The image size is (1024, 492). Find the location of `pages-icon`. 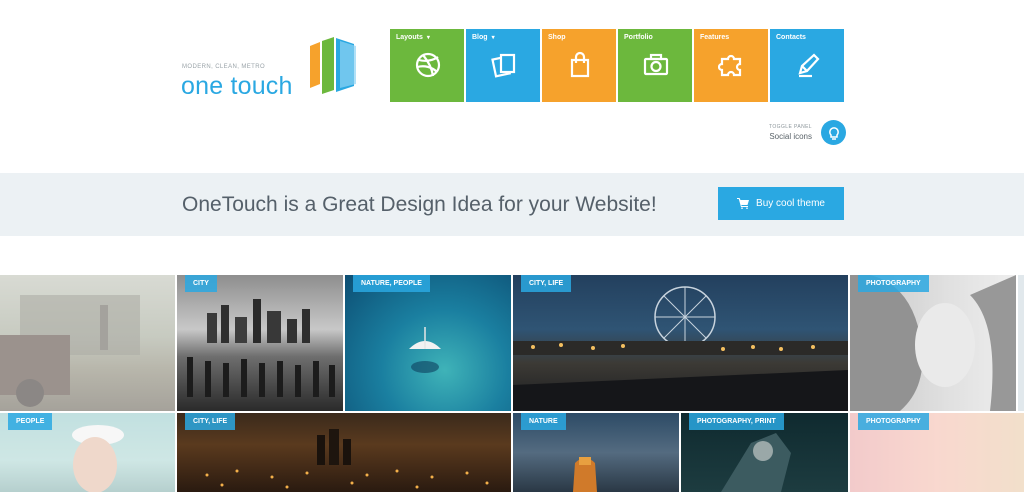

pages-icon is located at coordinates (503, 65).